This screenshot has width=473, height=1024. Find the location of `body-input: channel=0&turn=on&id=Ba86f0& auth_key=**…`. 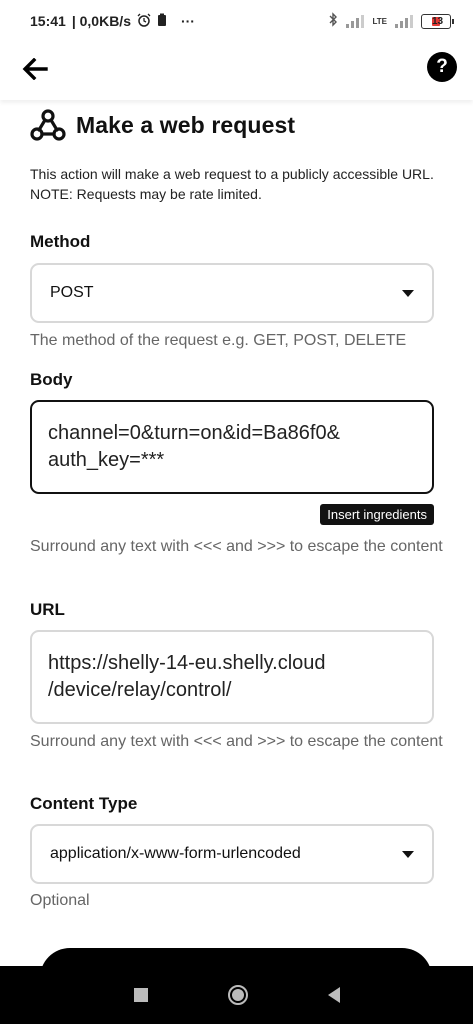

body-input: channel=0&turn=on&id=Ba86f0& auth_key=**… is located at coordinates (232, 447).